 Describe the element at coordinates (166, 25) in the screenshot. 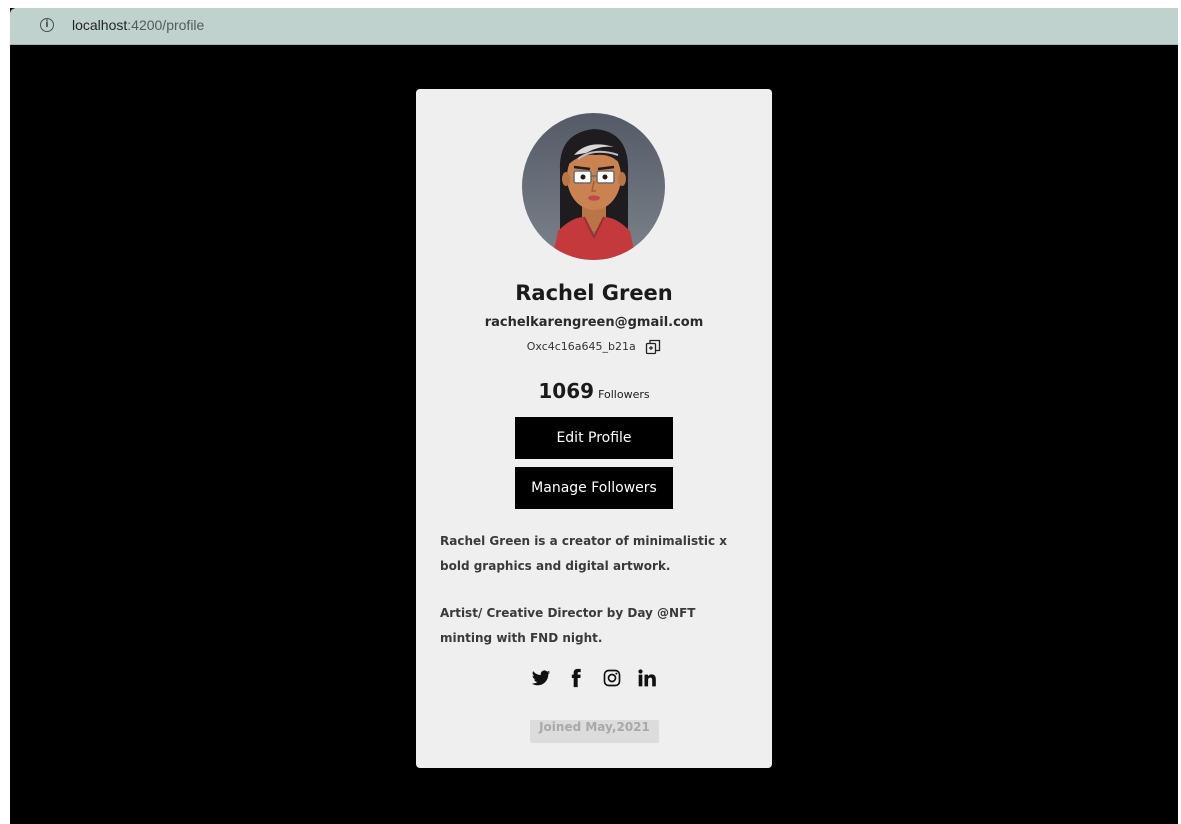

I see `url-path: :4200/profile` at that location.